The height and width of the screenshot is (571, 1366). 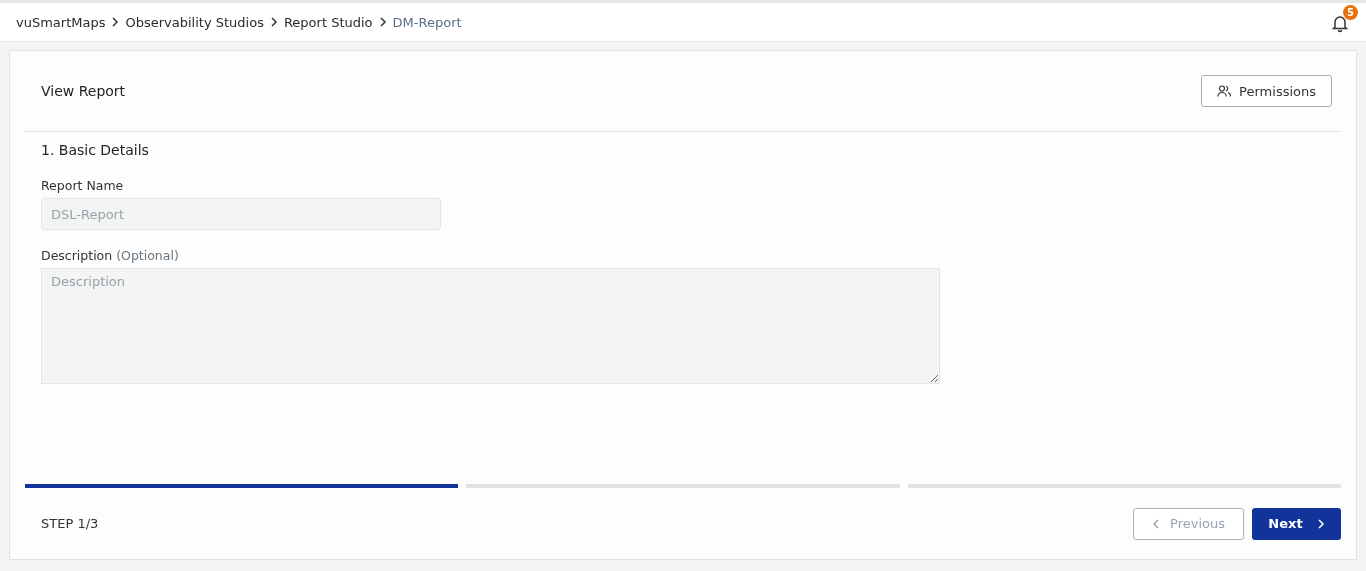 I want to click on page-title: View Report, so click(x=83, y=91).